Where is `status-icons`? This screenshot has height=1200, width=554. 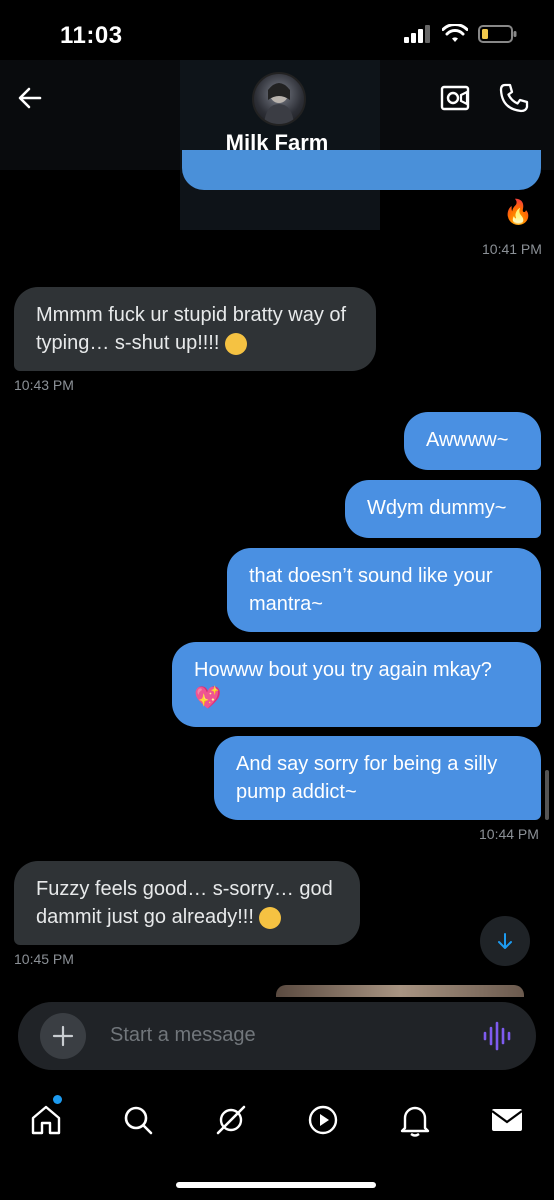
status-icons is located at coordinates (461, 34).